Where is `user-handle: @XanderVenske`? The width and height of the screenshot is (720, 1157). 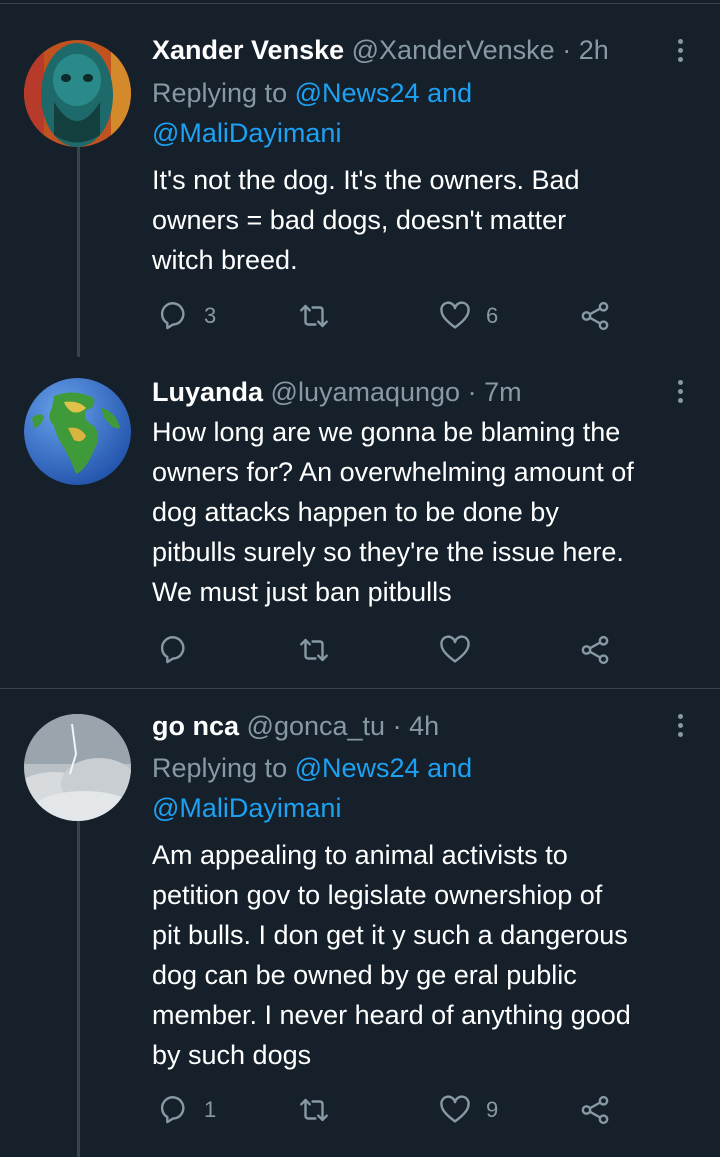
user-handle: @XanderVenske is located at coordinates (453, 50).